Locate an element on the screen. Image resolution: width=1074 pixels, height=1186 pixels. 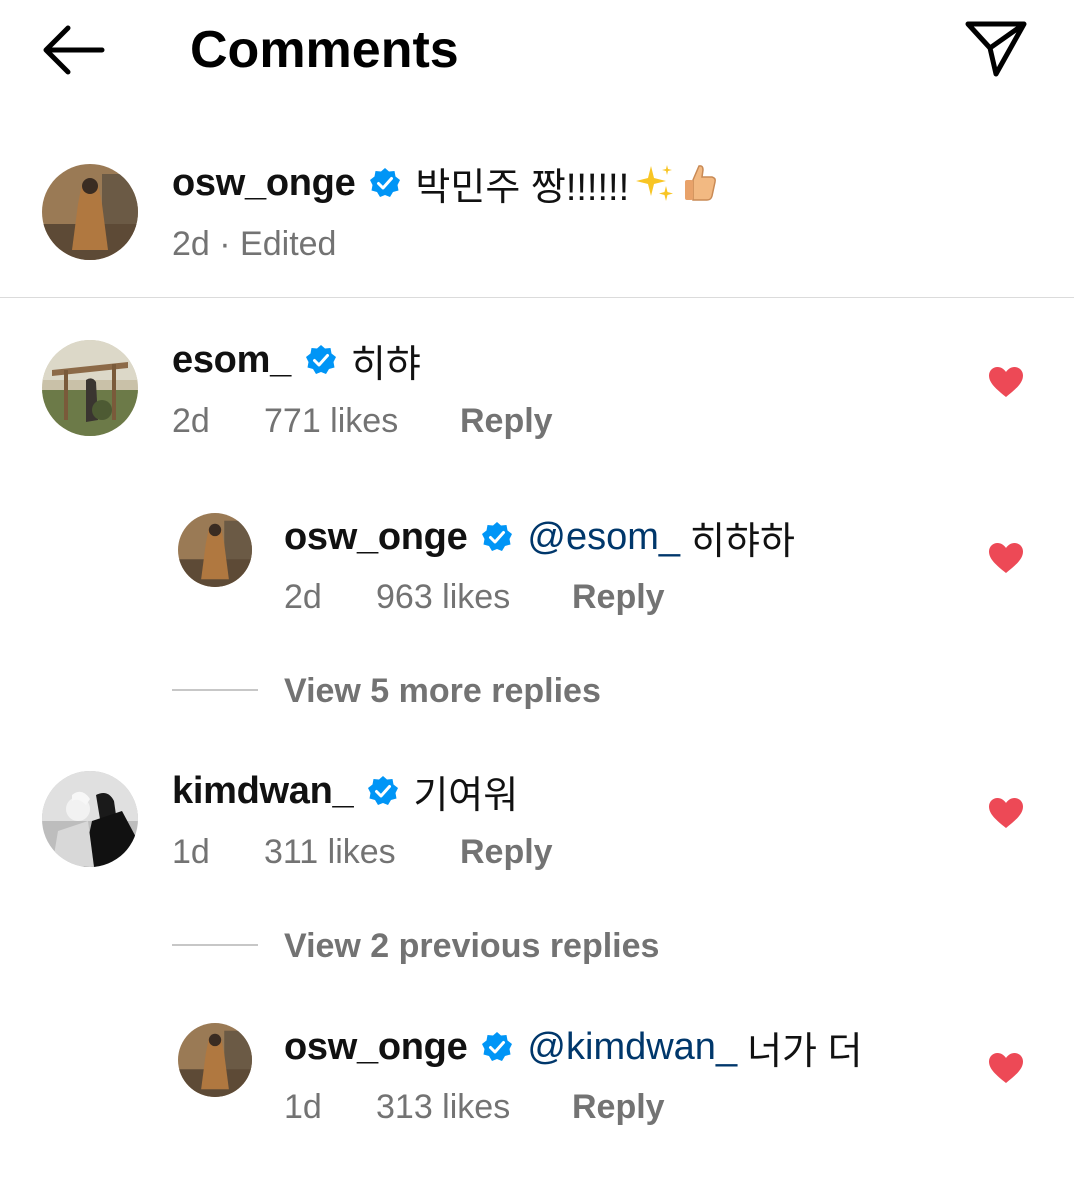
likes-count: 311 likes is located at coordinates (362, 852).